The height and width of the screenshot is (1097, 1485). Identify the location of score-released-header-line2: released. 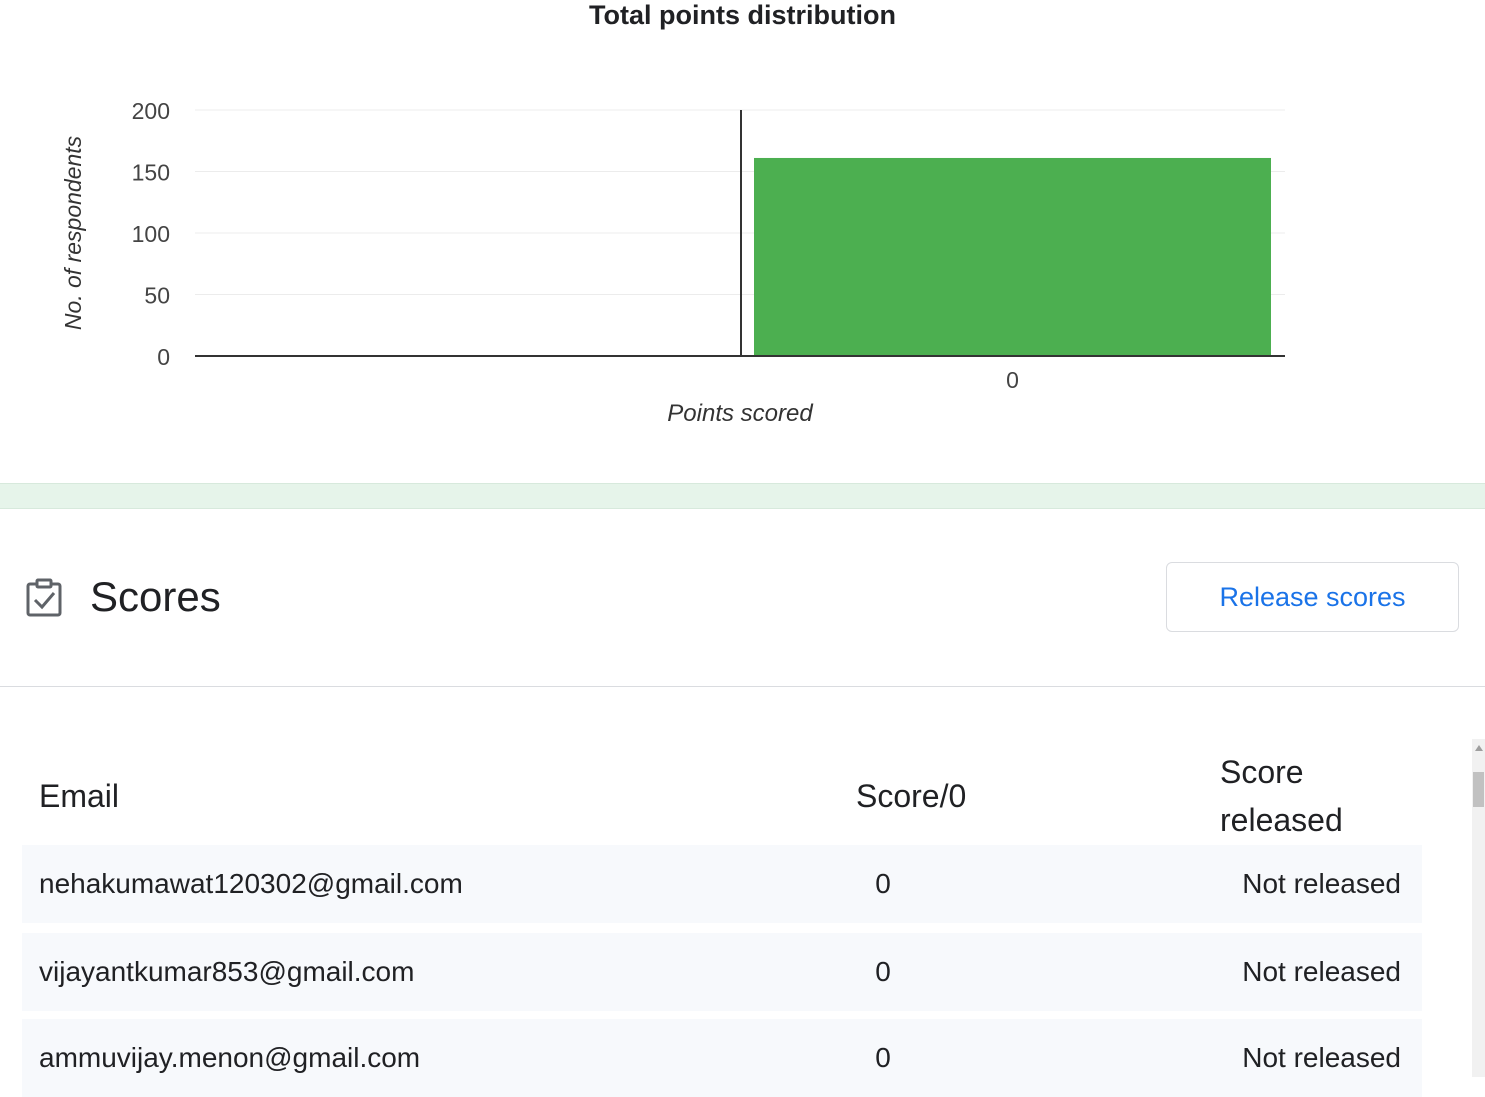
(1281, 820).